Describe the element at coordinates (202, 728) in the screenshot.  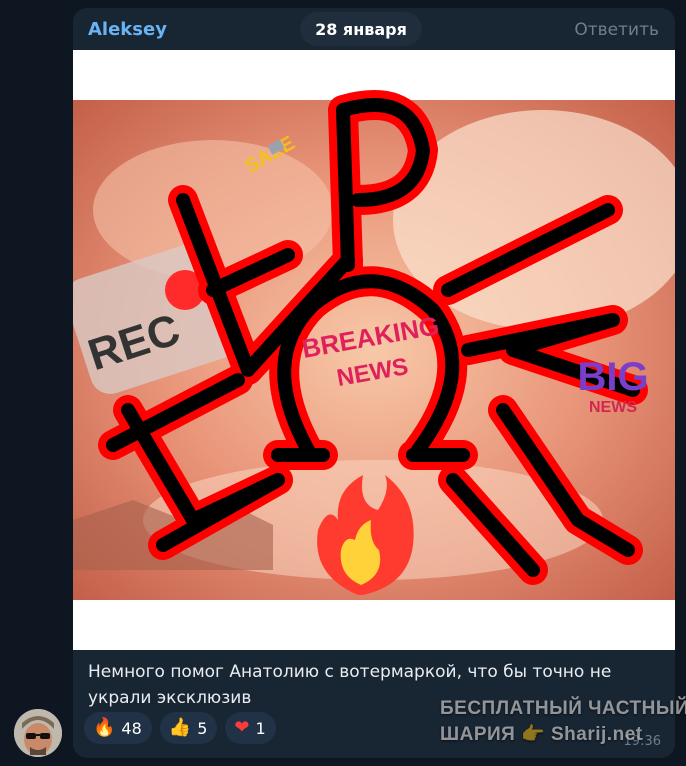
I see `reaction-count: 5` at that location.